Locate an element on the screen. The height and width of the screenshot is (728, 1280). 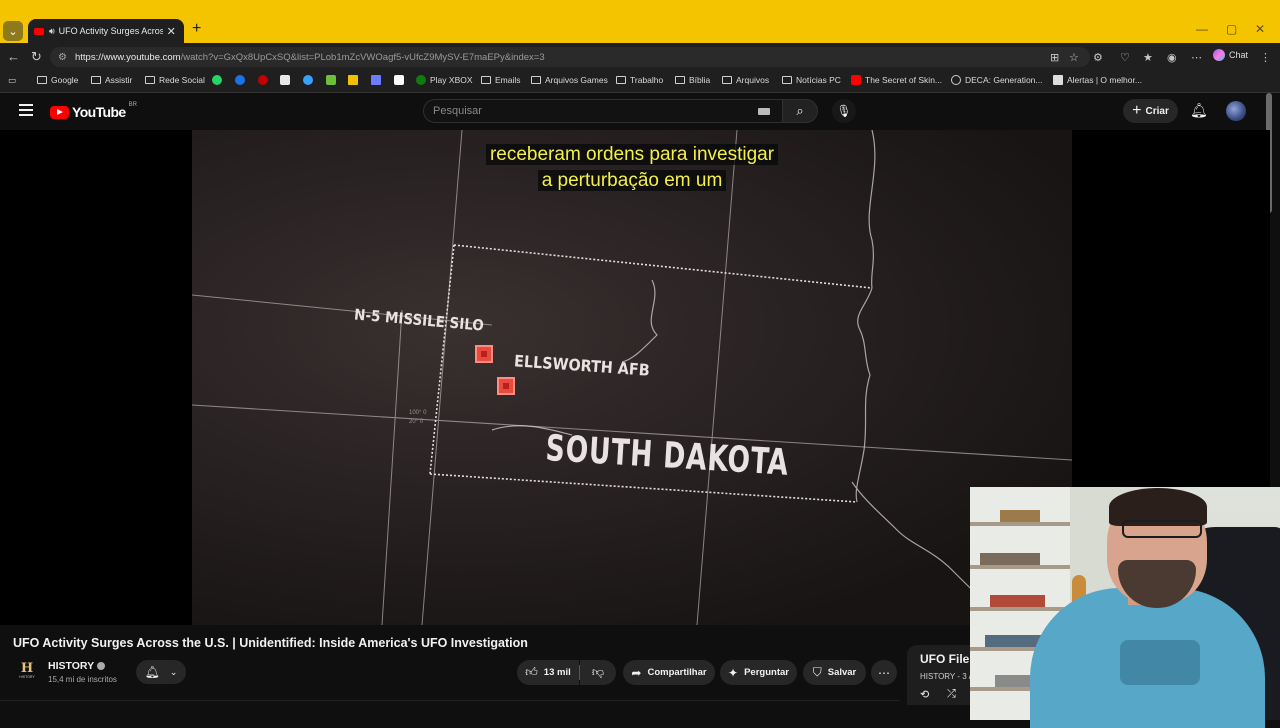
account-avatar is located at coordinates (1236, 111).